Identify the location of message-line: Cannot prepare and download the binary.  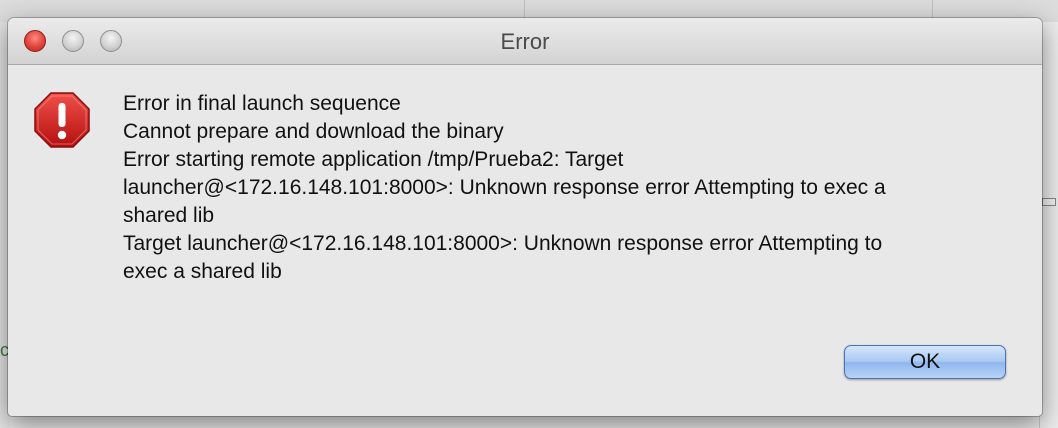
(313, 131).